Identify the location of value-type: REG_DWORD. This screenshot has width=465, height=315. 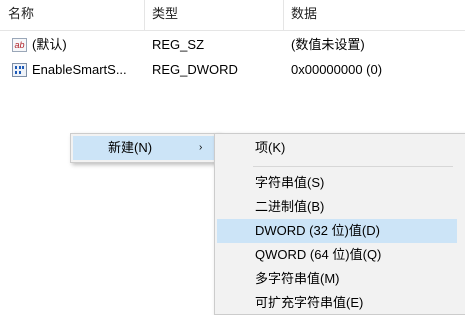
(195, 69).